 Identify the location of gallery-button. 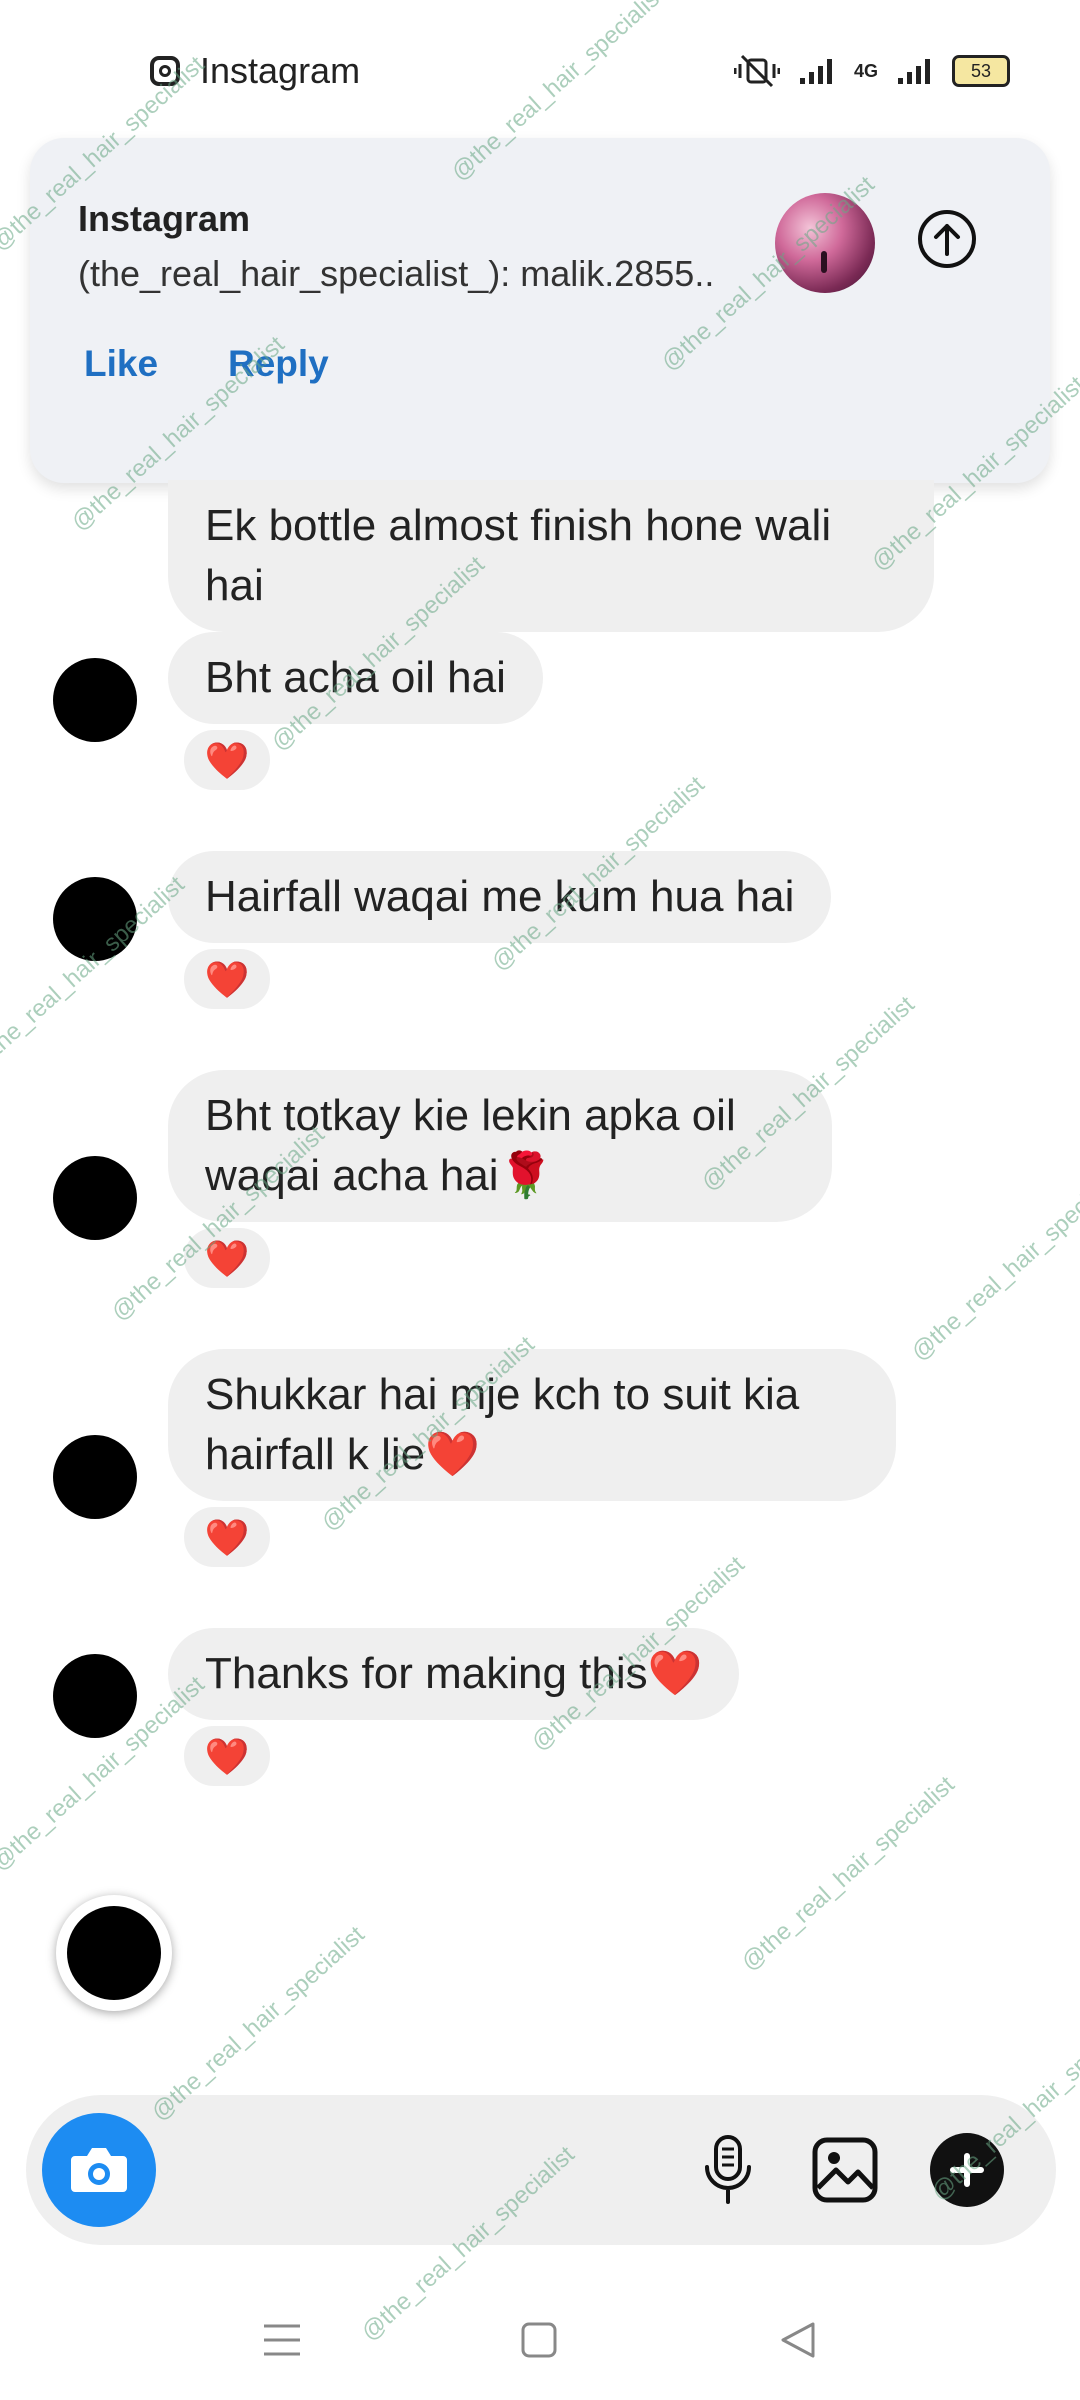
(845, 2170).